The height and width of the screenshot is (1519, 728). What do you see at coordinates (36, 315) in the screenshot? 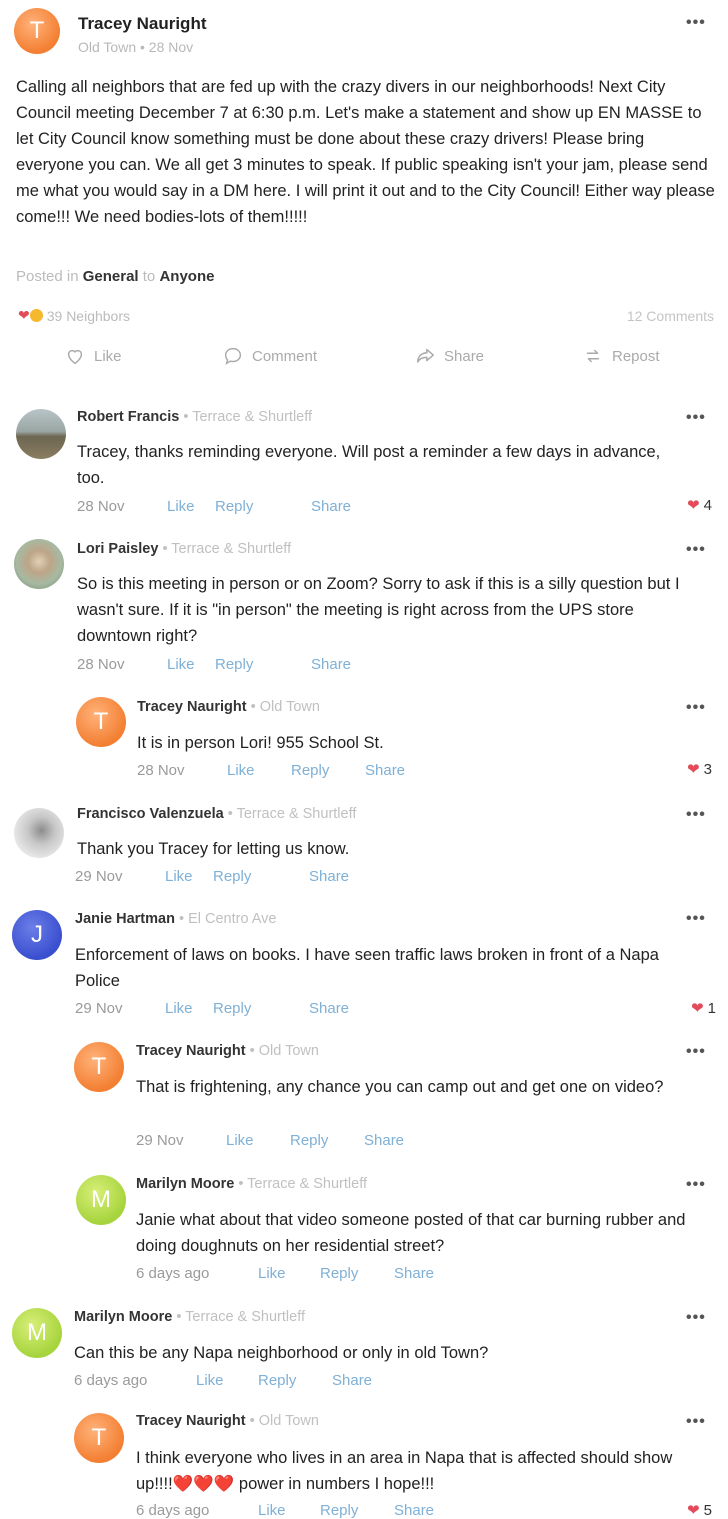
I see `smiley-icon` at bounding box center [36, 315].